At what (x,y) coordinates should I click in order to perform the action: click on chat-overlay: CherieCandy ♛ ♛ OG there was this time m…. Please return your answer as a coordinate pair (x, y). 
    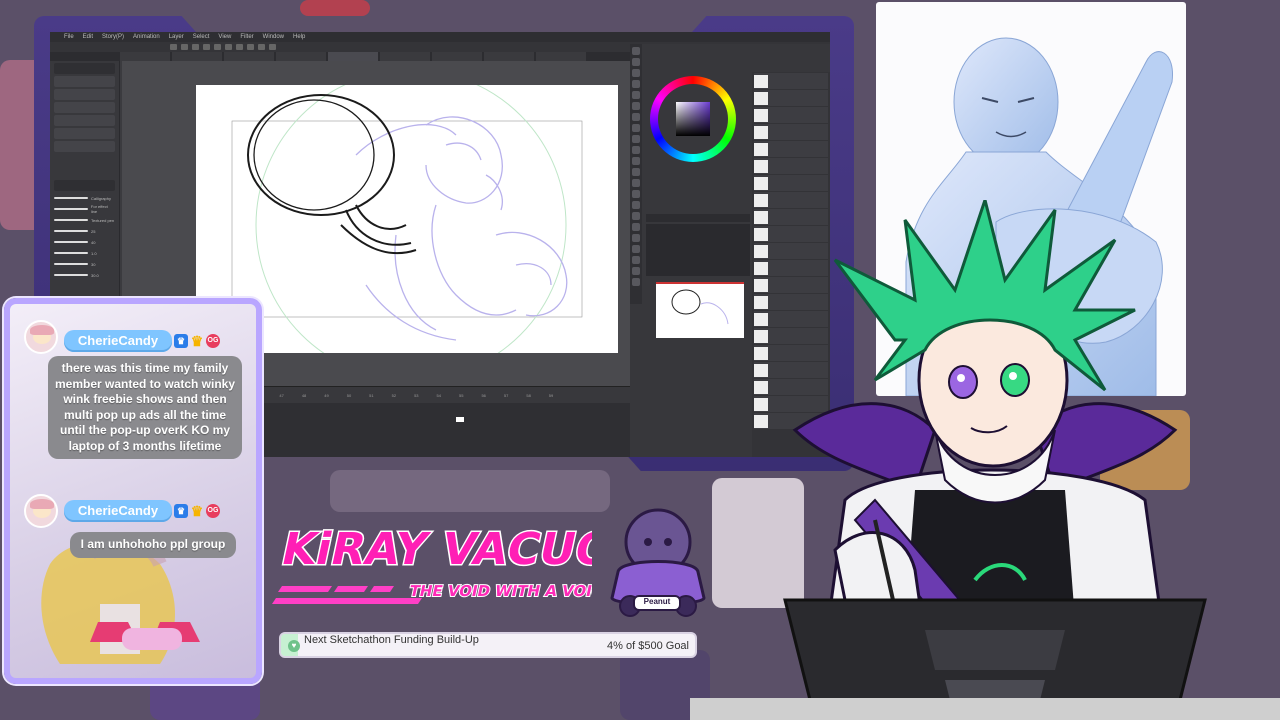
    Looking at the image, I should click on (133, 491).